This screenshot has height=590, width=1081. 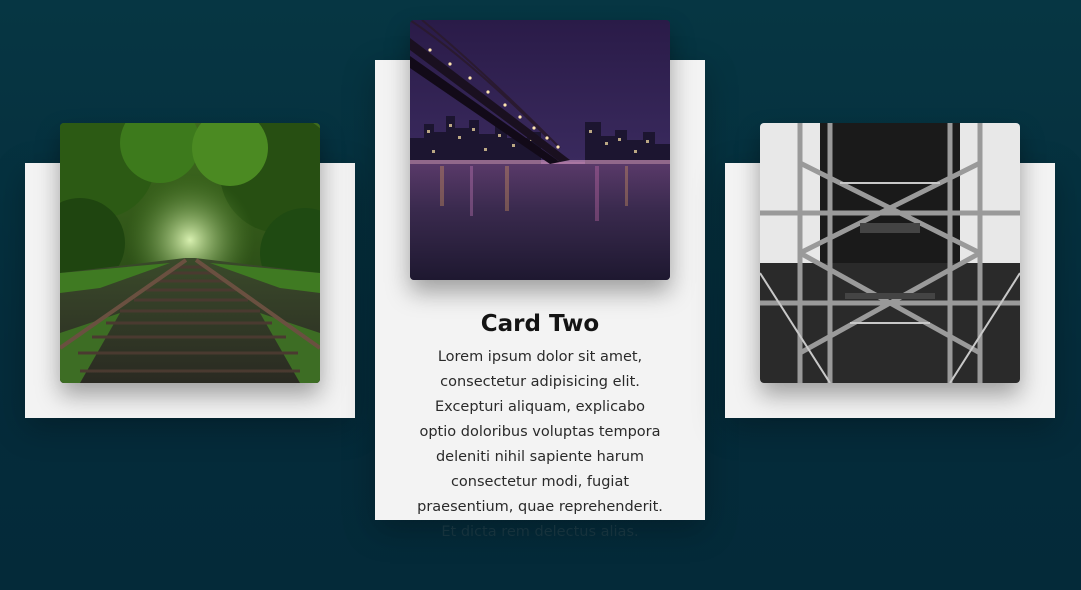 What do you see at coordinates (540, 432) in the screenshot?
I see `description-line: optio doloribus voluptas tempora` at bounding box center [540, 432].